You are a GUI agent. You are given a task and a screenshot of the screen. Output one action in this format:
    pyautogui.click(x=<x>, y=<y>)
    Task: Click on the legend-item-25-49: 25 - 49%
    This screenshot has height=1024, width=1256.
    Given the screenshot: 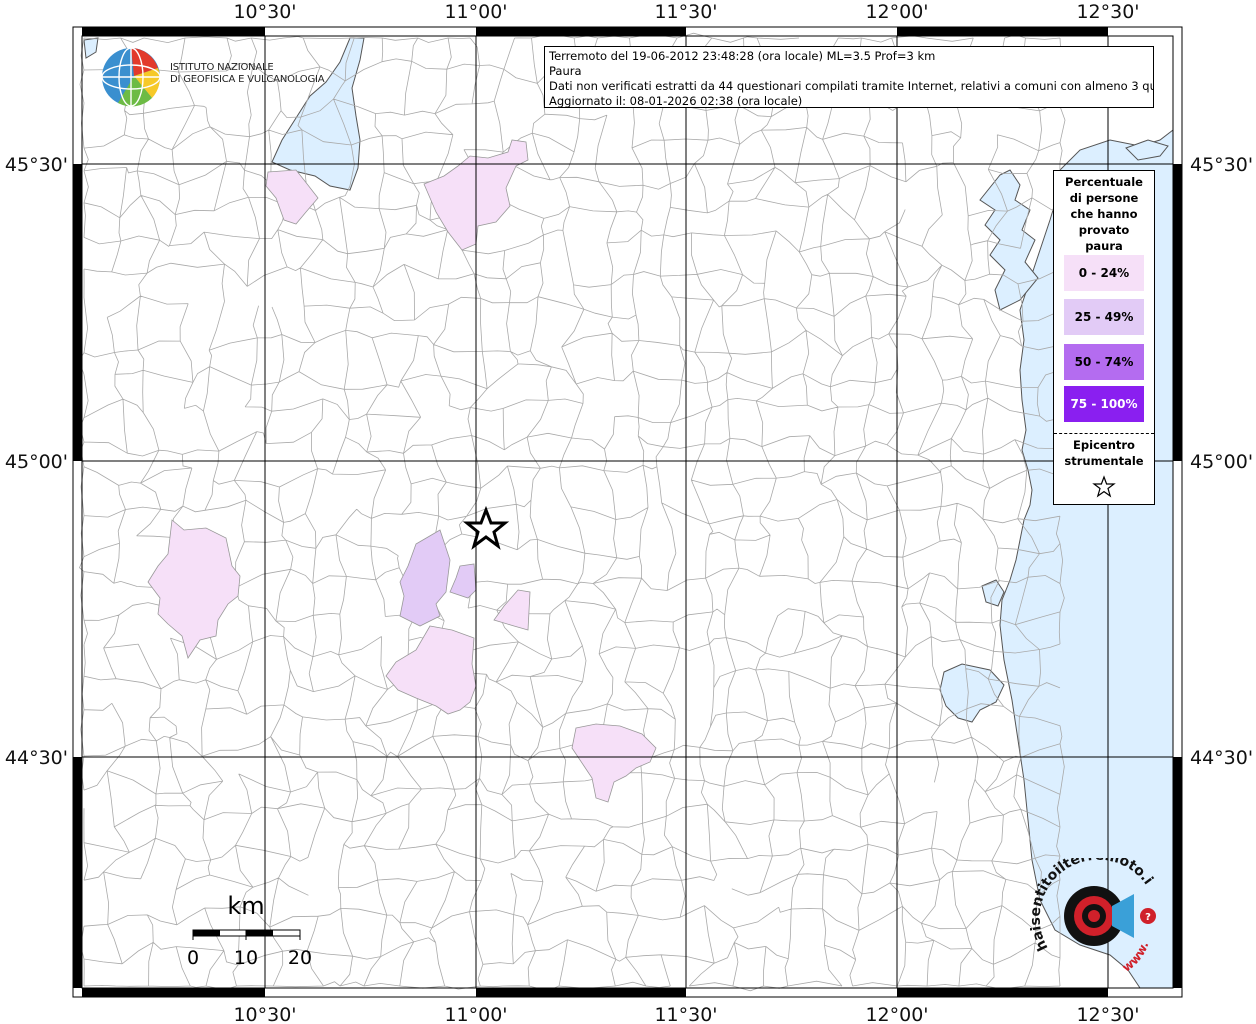 What is the action you would take?
    pyautogui.click(x=1104, y=317)
    